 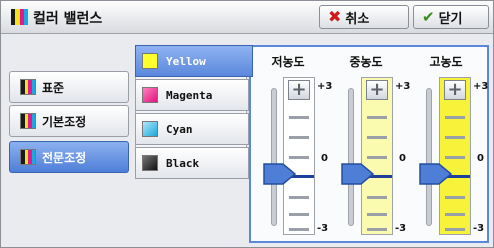 What do you see at coordinates (68, 19) in the screenshot?
I see `window-title: 컬러 밸런스` at bounding box center [68, 19].